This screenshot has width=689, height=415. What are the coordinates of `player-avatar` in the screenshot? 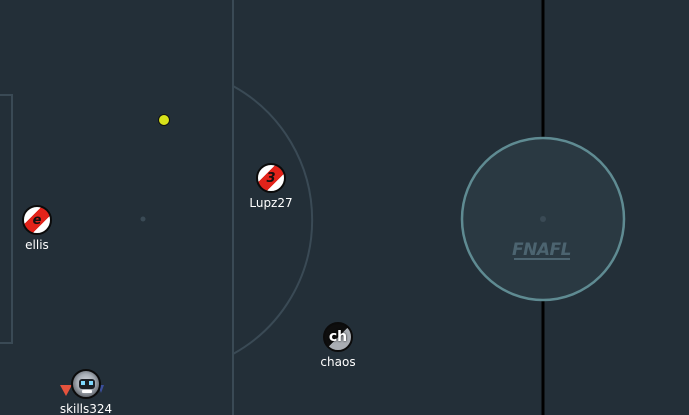 It's located at (86, 384).